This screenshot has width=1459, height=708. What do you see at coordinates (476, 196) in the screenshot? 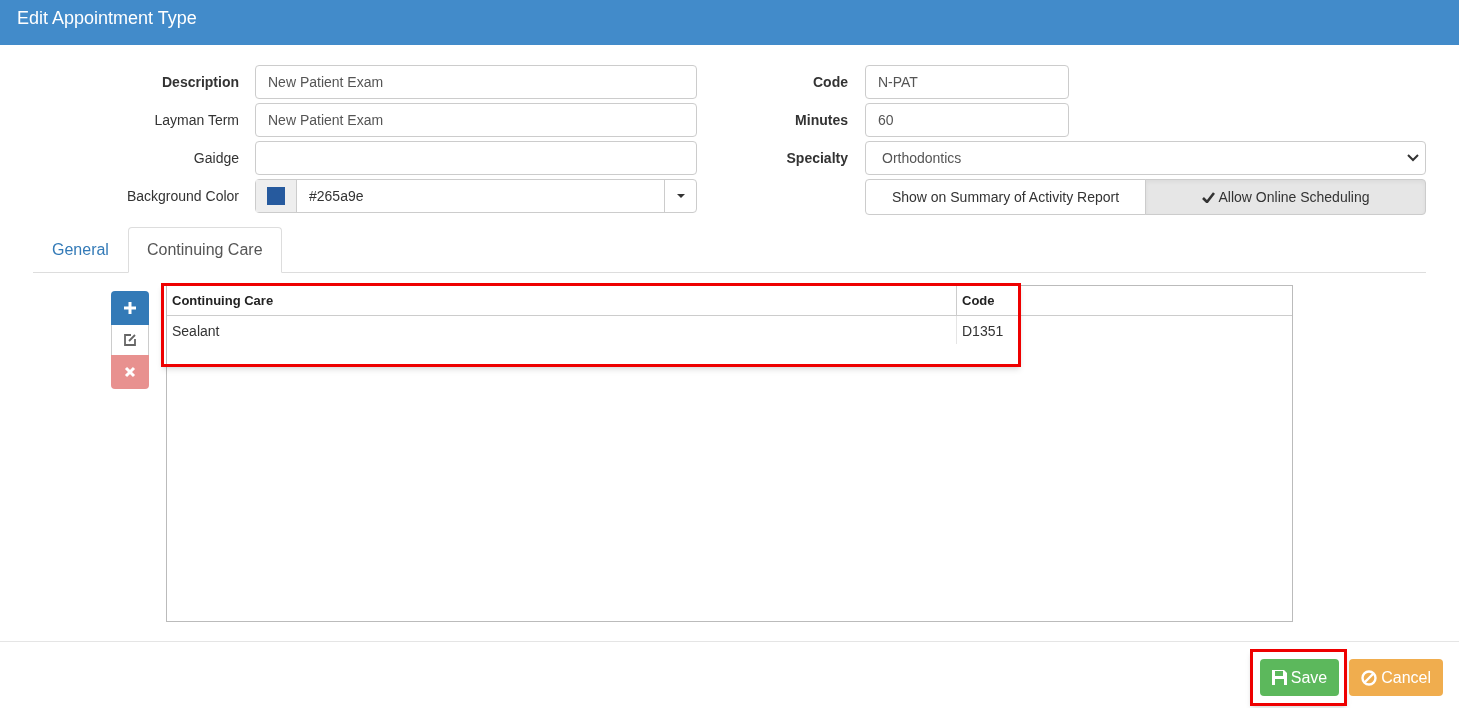
I see `color-picker-field: #265a9e` at bounding box center [476, 196].